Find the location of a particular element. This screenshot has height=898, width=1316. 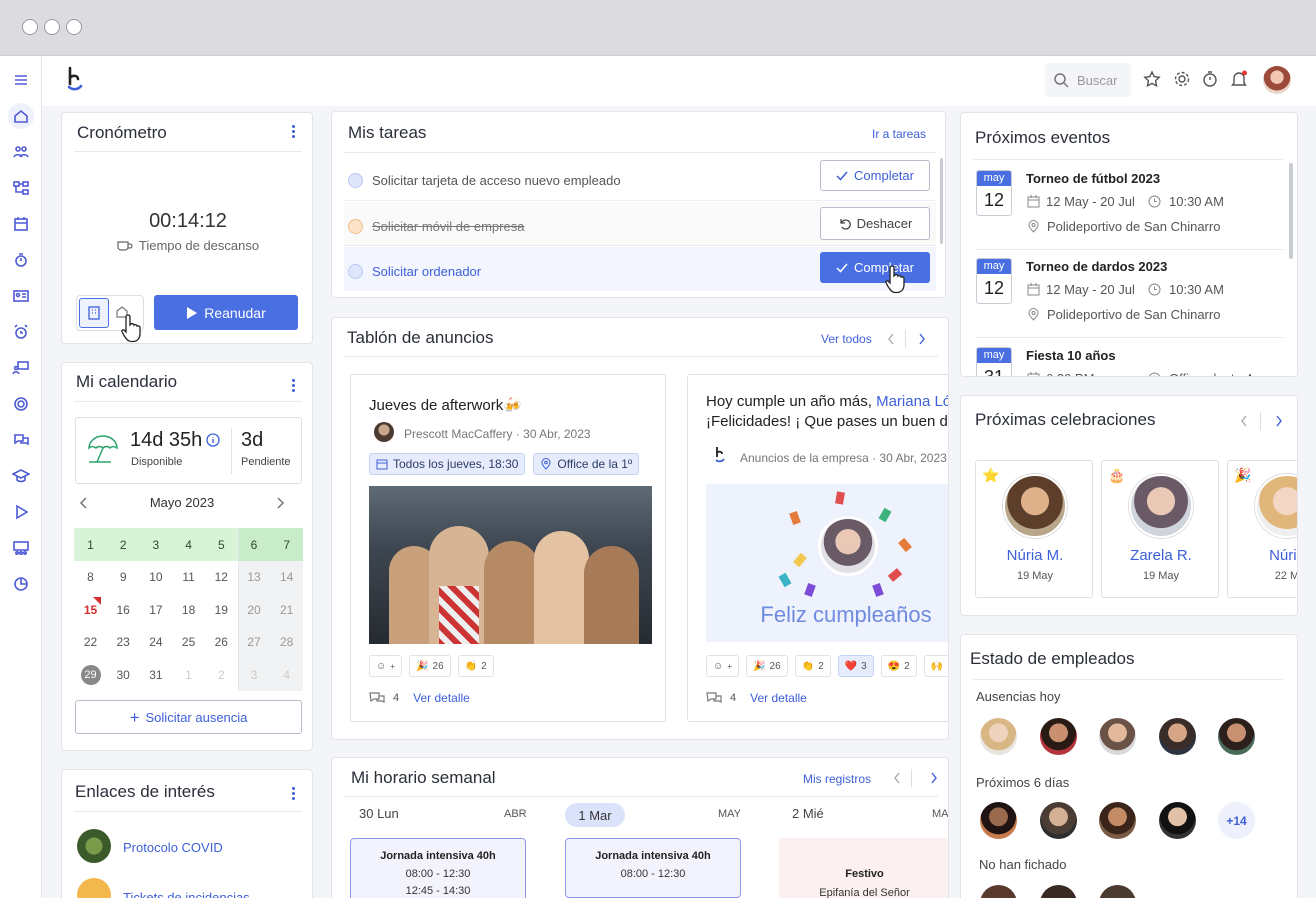

calendar-day: 21 is located at coordinates (287, 609).